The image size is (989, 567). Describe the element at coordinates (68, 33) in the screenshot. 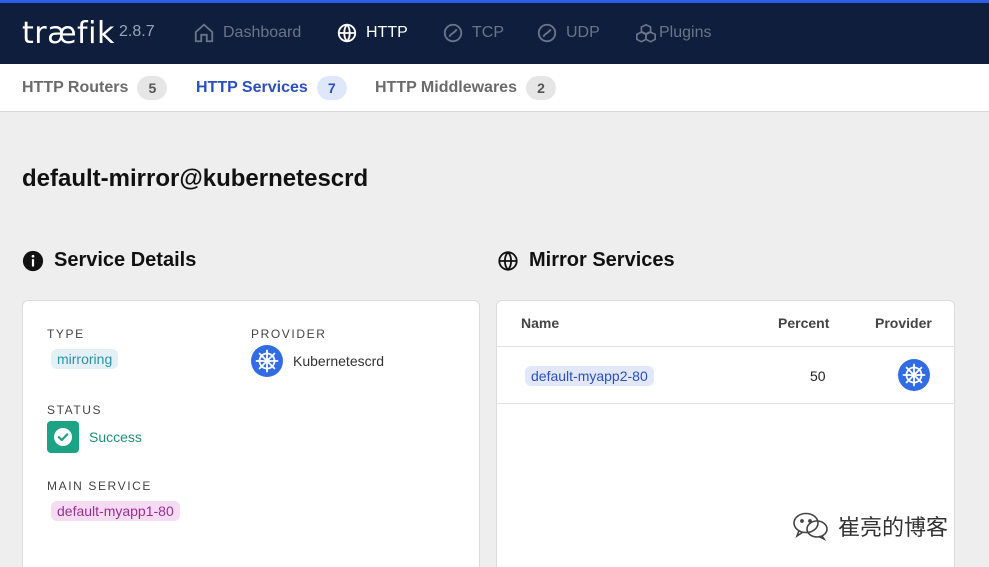

I see `traefik-logo: træfik` at that location.